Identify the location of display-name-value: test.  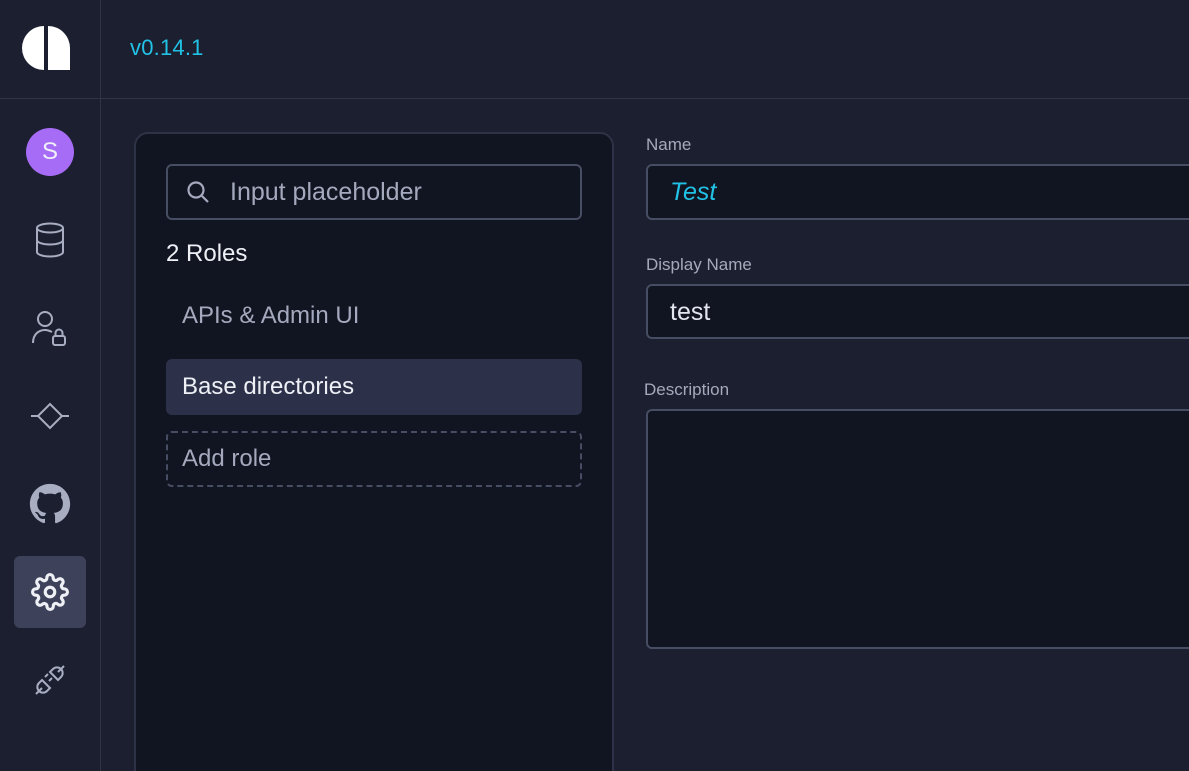
(690, 312).